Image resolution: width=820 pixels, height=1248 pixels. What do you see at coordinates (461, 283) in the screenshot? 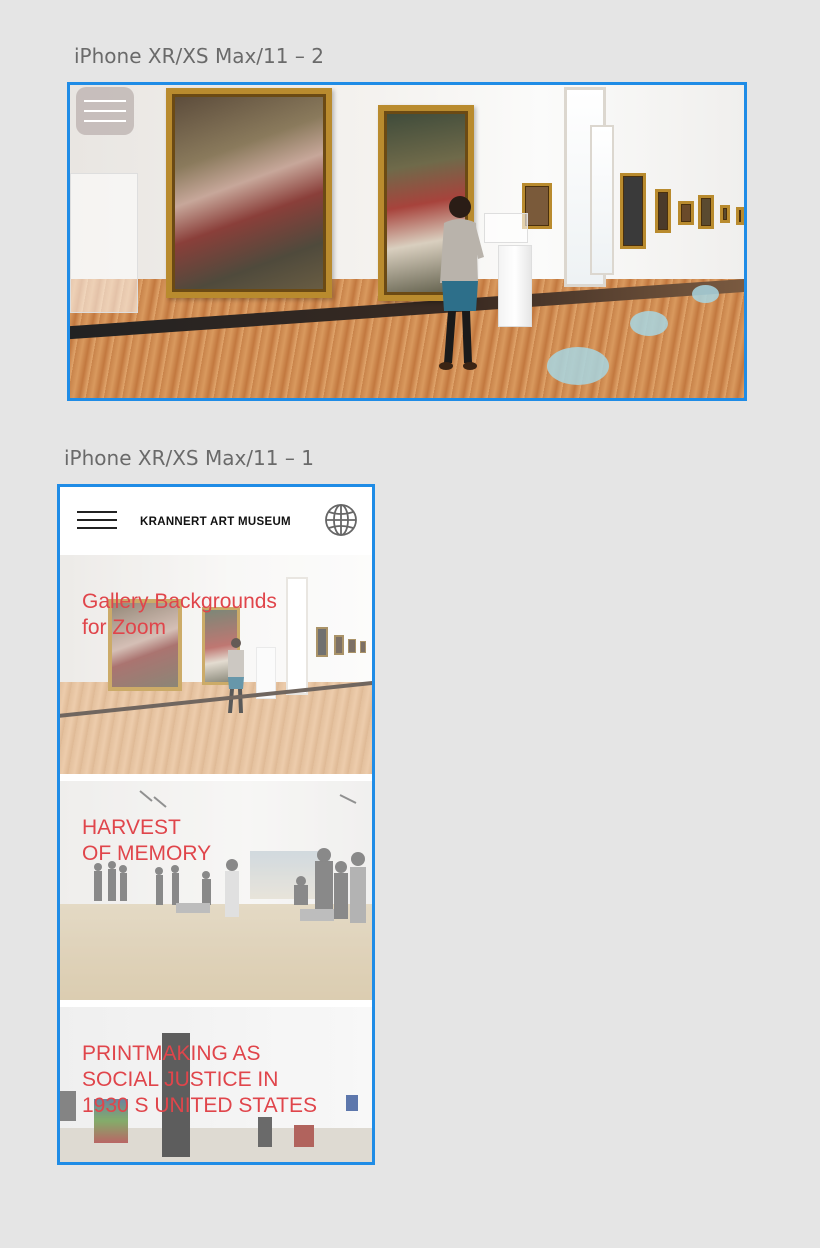
I see `visitor-figure` at bounding box center [461, 283].